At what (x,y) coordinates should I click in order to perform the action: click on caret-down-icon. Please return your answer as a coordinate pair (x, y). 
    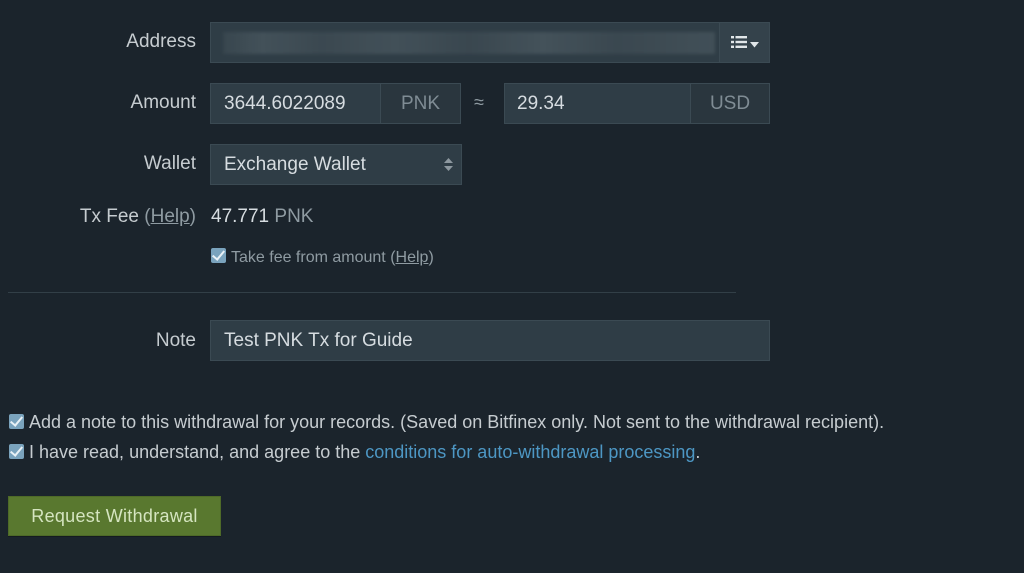
    Looking at the image, I should click on (754, 43).